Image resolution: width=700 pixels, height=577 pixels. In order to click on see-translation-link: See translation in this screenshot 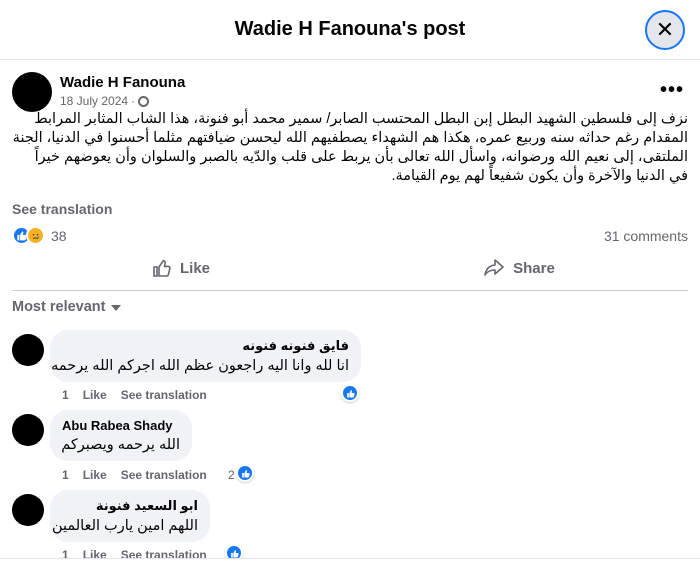, I will do `click(62, 209)`.